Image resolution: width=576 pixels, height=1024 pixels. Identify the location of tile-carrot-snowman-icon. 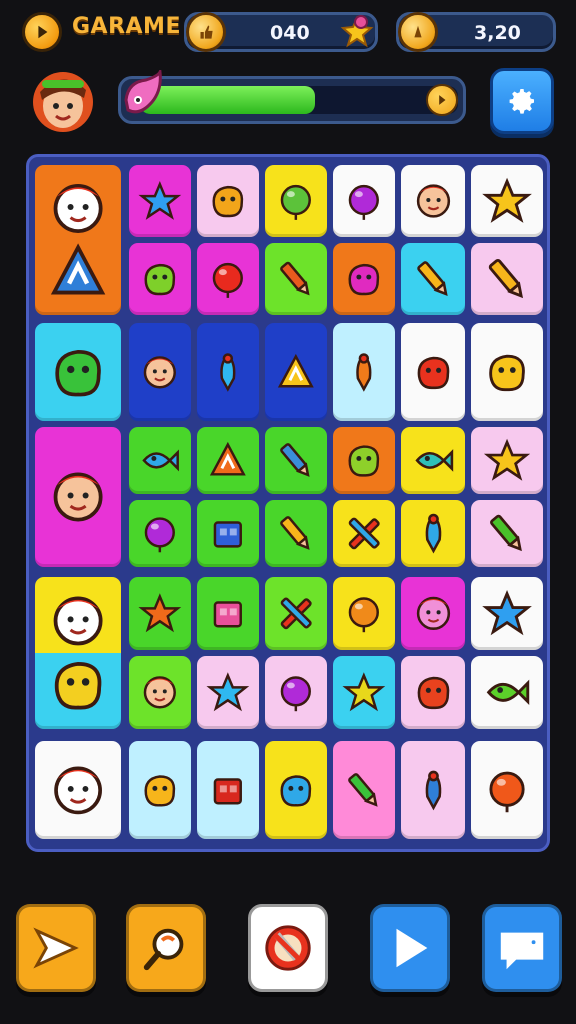
(78, 653).